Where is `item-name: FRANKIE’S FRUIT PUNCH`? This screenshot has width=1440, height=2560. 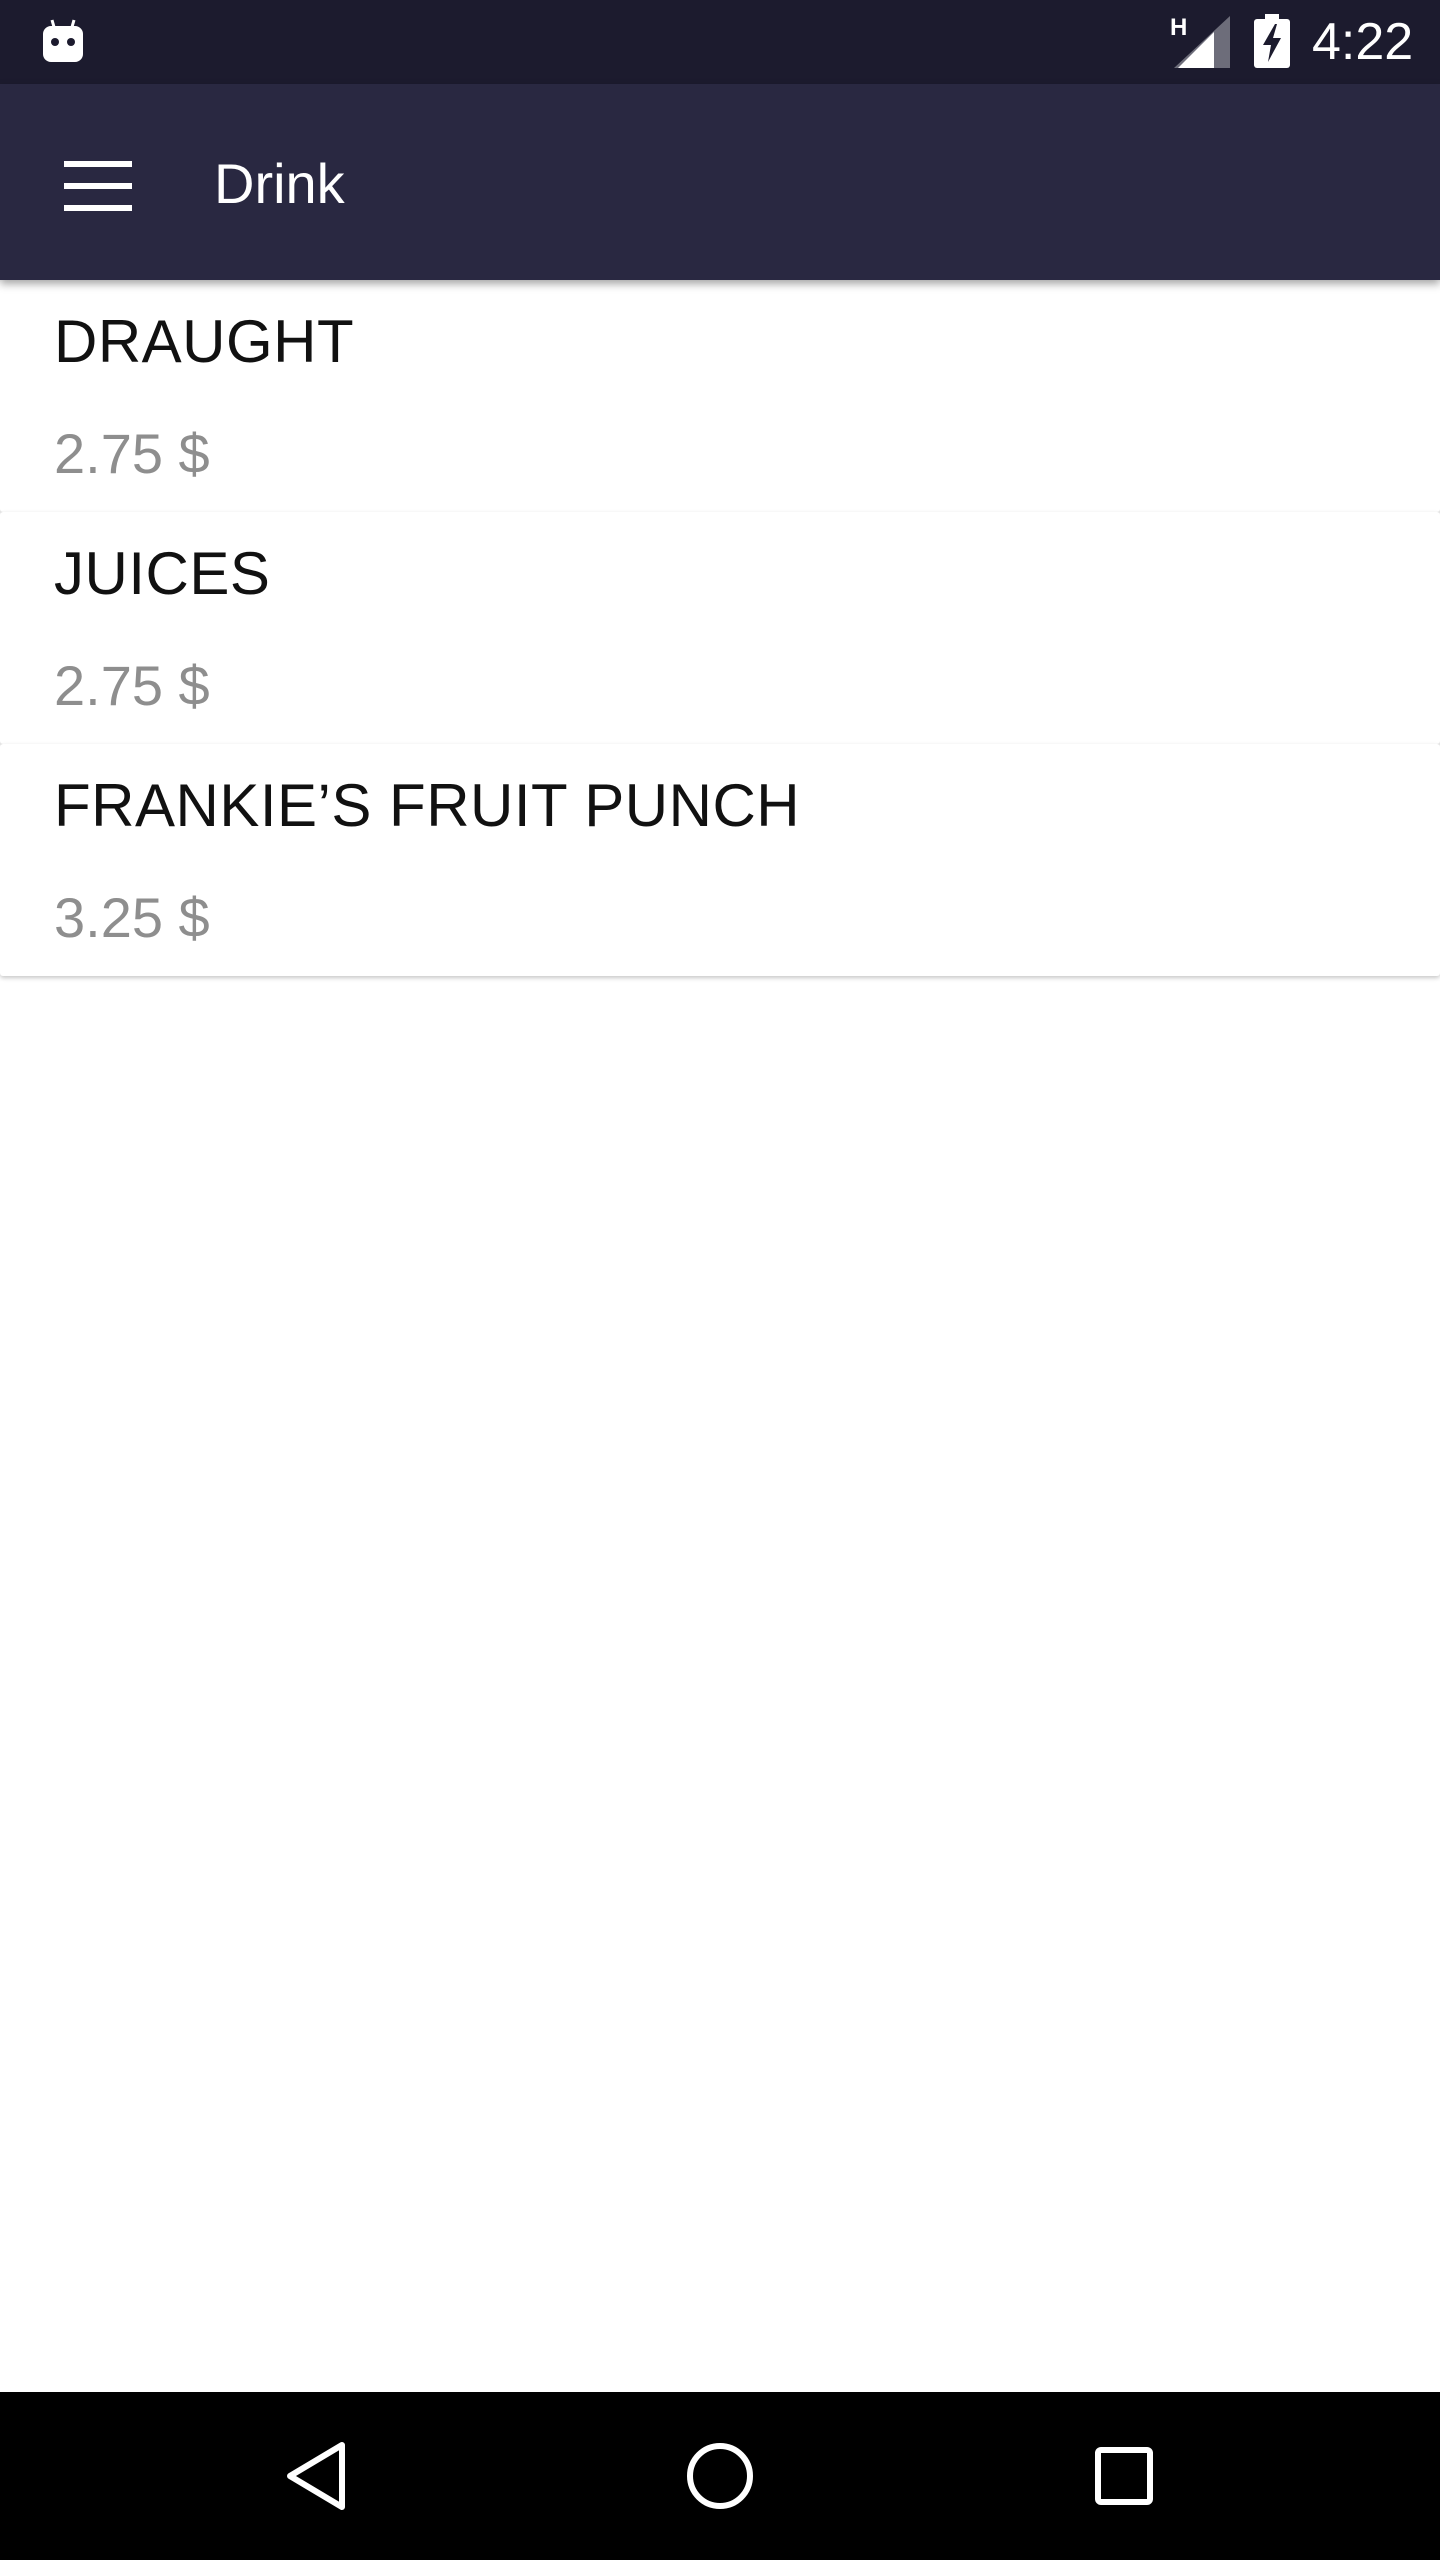 item-name: FRANKIE’S FRUIT PUNCH is located at coordinates (427, 805).